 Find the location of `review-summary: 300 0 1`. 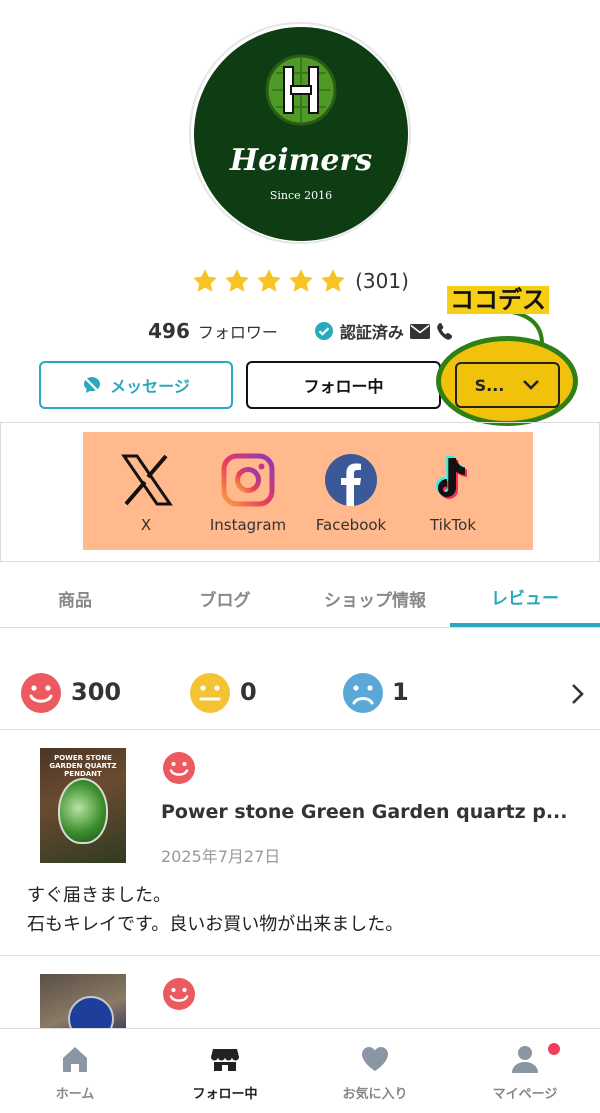

review-summary: 300 0 1 is located at coordinates (300, 695).